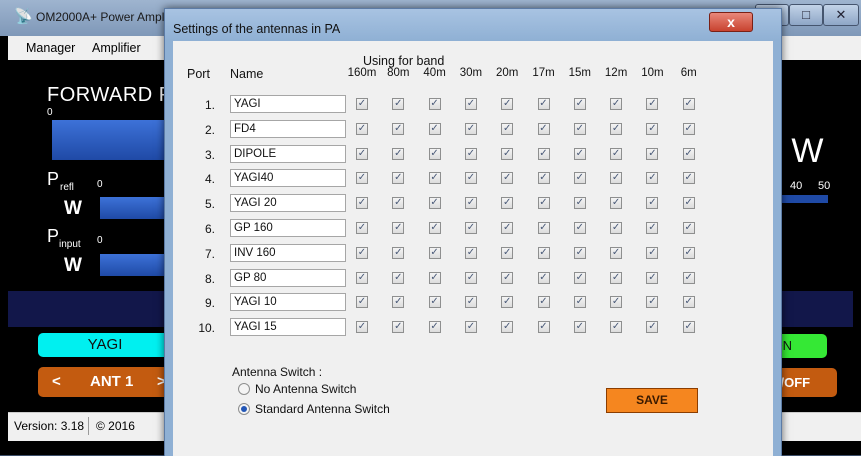 The height and width of the screenshot is (456, 861). Describe the element at coordinates (652, 400) in the screenshot. I see `save-button: SAVE` at that location.